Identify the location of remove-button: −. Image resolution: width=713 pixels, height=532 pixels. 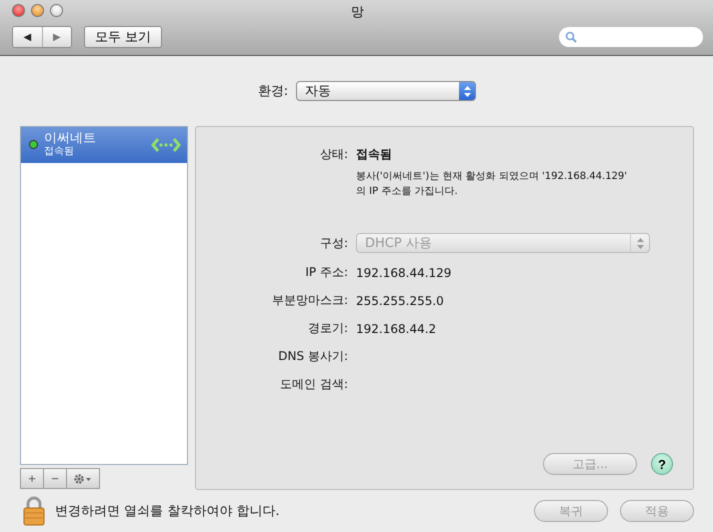
(55, 478).